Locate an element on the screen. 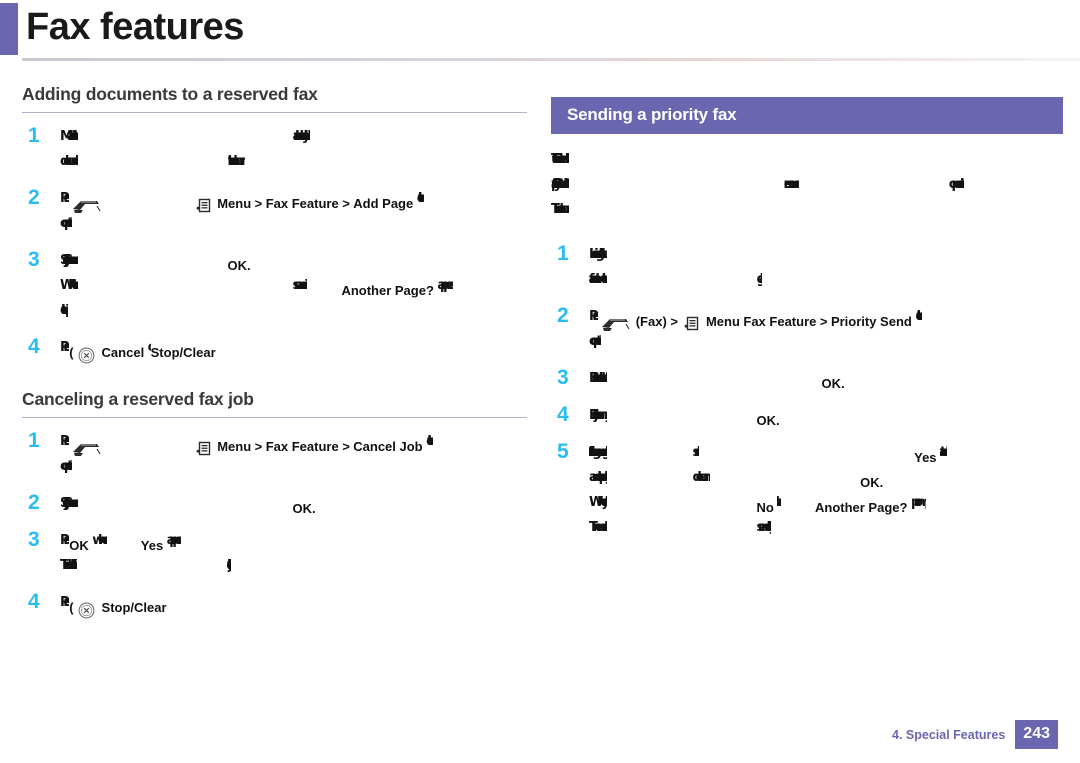 Image resolution: width=1080 pixels, height=763 pixels. body-text: Select the fax job you want and press is located at coordinates (69, 503).